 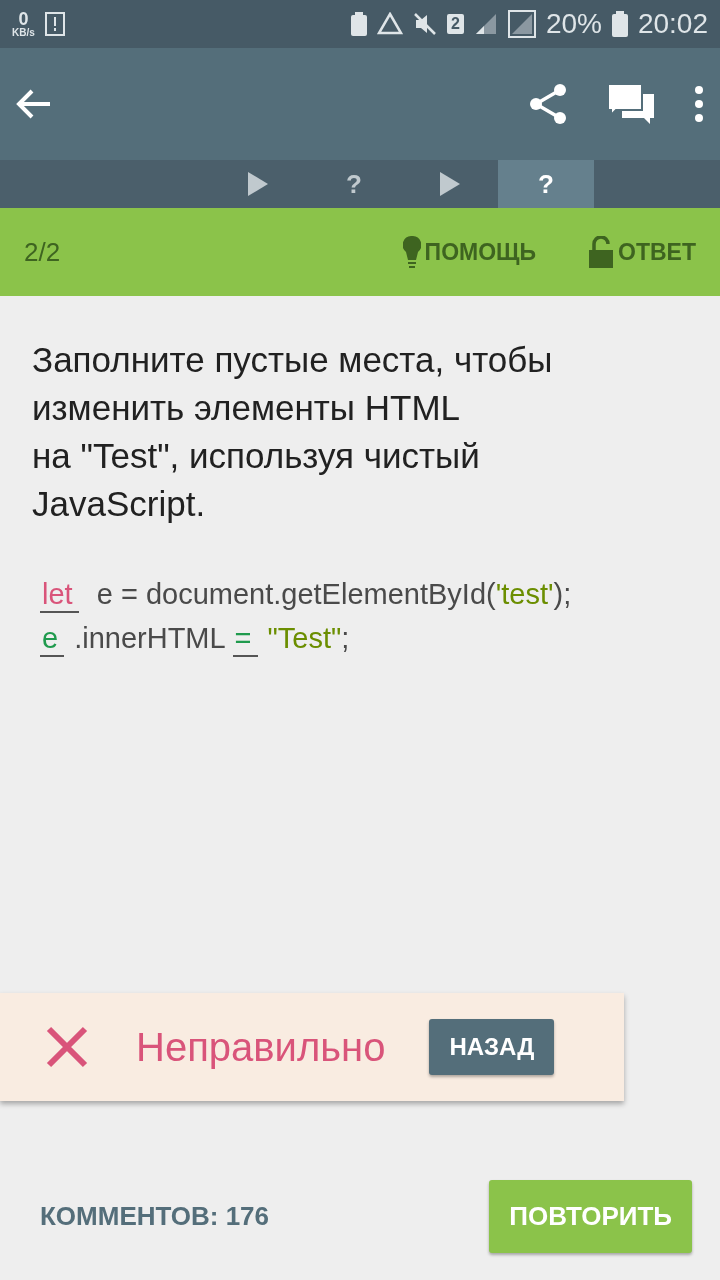 I want to click on code-text: e = document.getElementById(, so click(x=295, y=594).